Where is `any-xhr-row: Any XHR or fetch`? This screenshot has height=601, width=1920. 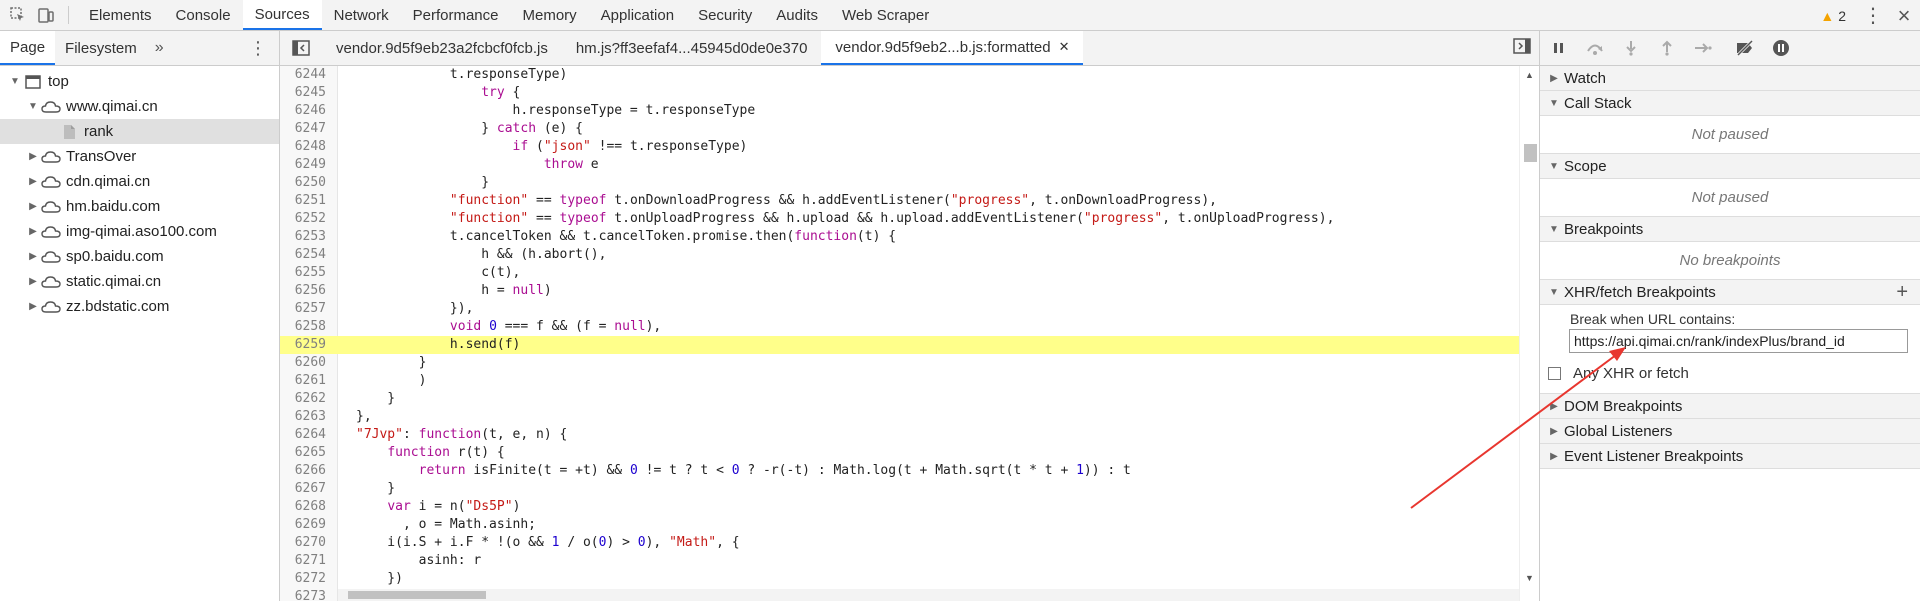
any-xhr-row: Any XHR or fetch is located at coordinates (1730, 373).